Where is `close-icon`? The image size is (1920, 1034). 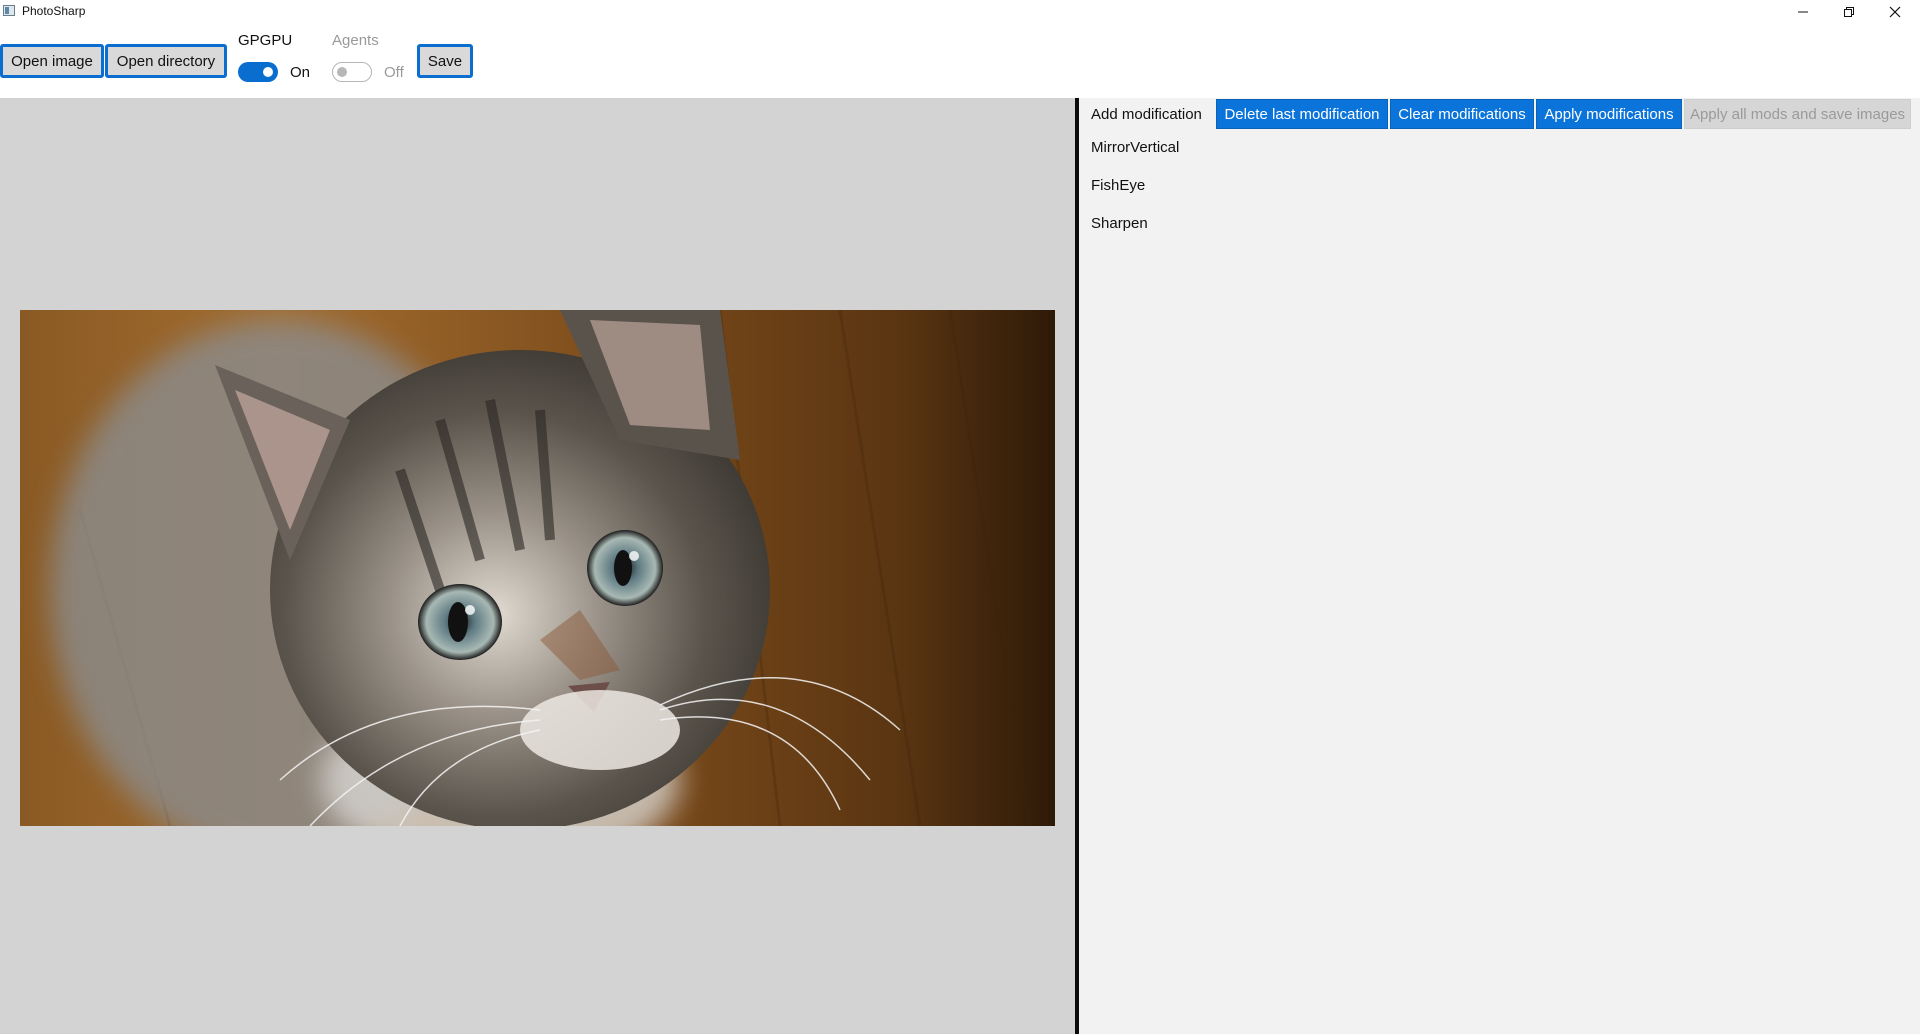
close-icon is located at coordinates (1895, 12).